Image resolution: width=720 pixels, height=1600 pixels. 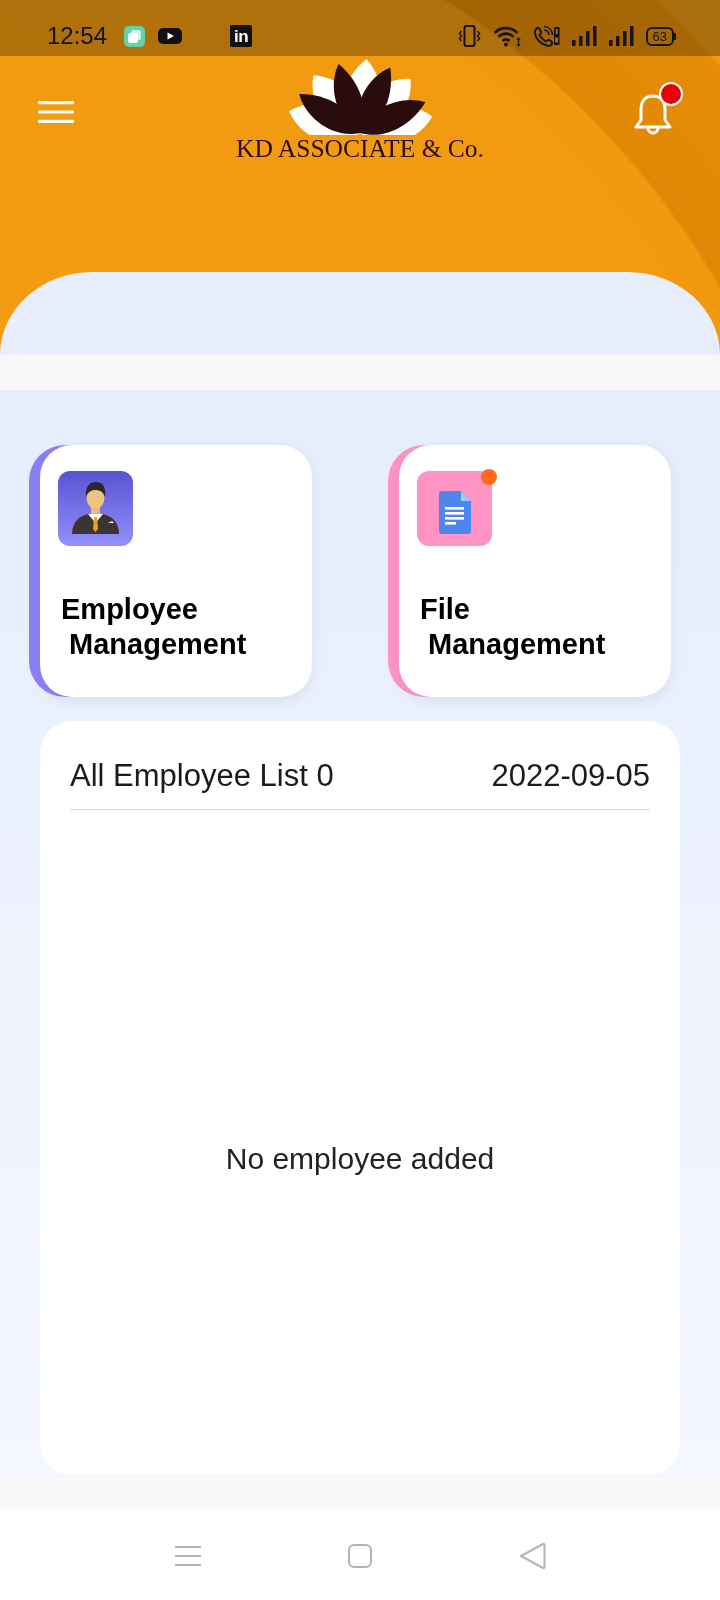 I want to click on document-tile-icon, so click(x=454, y=508).